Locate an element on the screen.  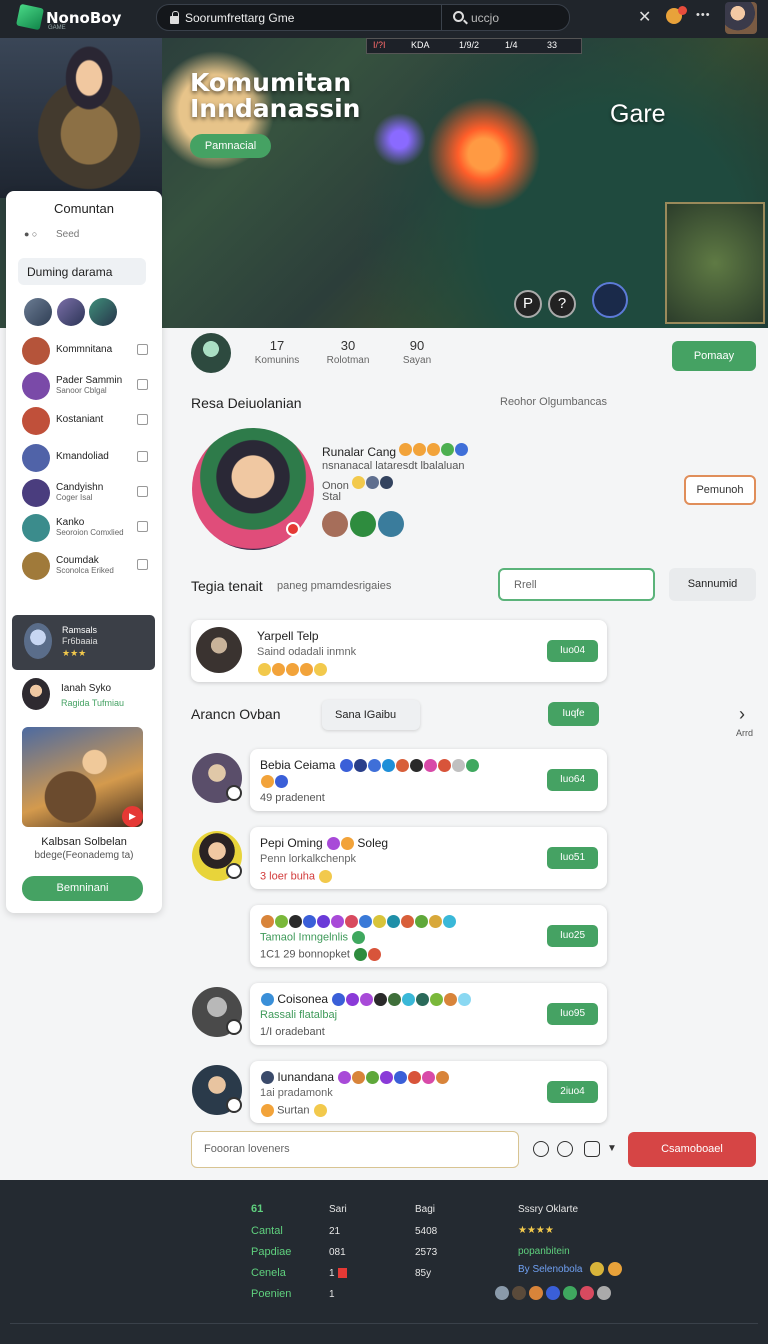
close-icon: ✕ is located at coordinates (644, 17).